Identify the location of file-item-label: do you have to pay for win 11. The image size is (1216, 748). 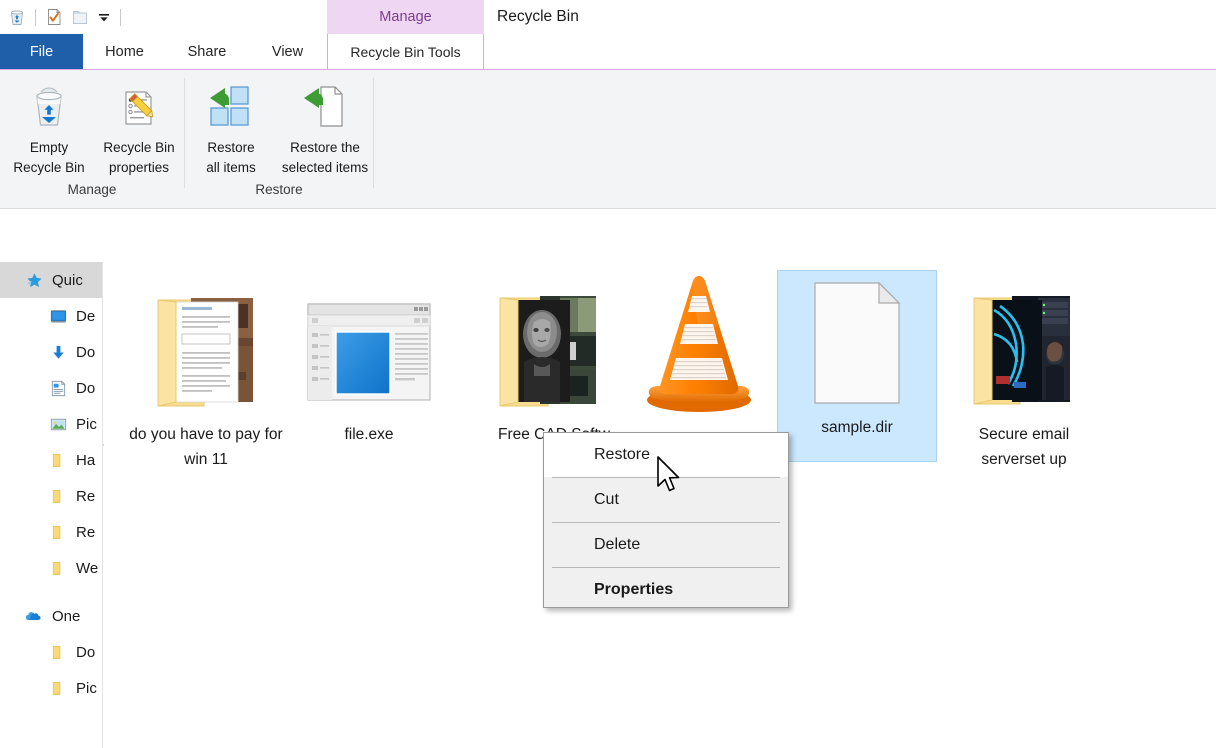
(206, 447).